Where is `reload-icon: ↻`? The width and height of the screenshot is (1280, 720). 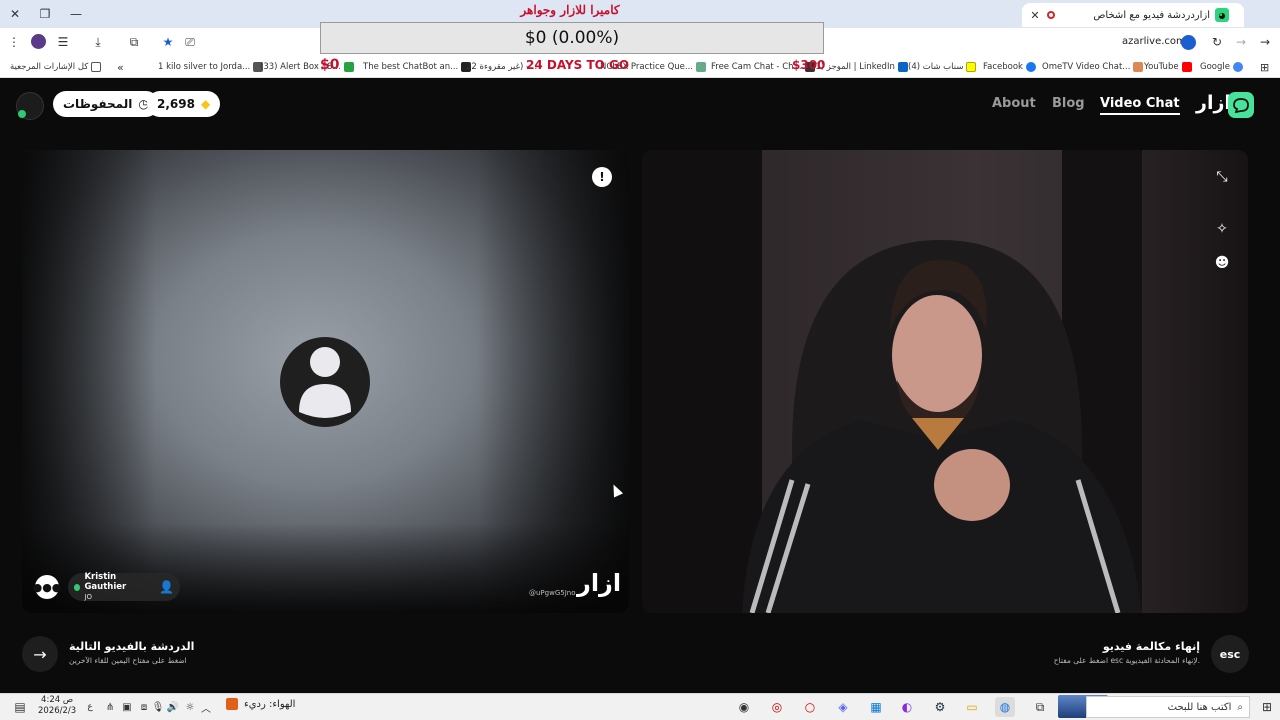
reload-icon: ↻ is located at coordinates (1217, 42).